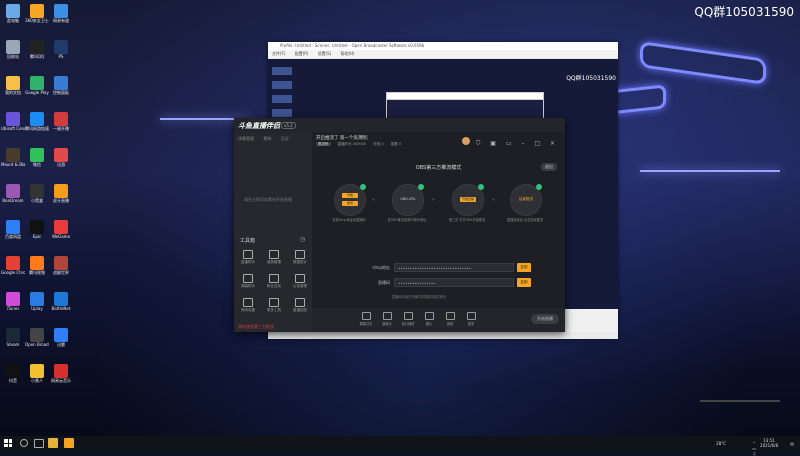 This screenshot has width=800, height=456. Describe the element at coordinates (274, 262) in the screenshot. I see `tool-label: 道具管理` at that location.